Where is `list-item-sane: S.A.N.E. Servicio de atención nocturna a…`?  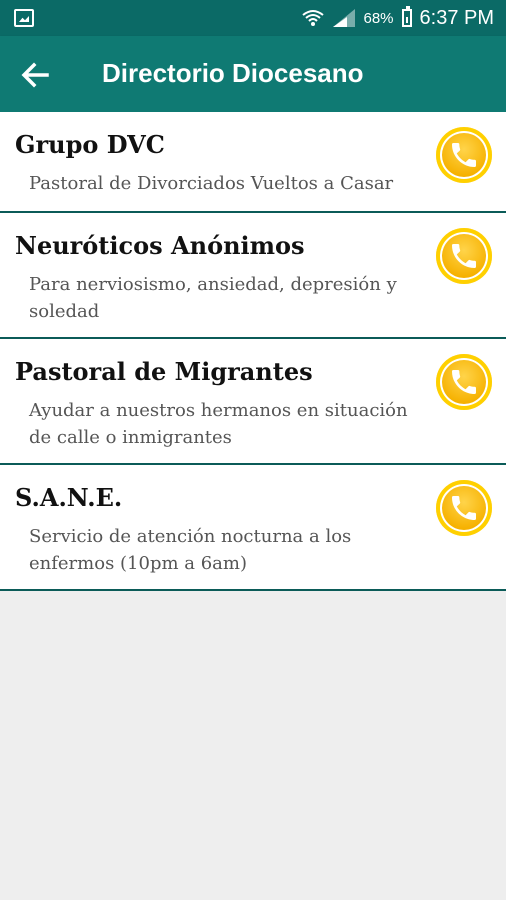 list-item-sane: S.A.N.E. Servicio de atención nocturna a… is located at coordinates (253, 528).